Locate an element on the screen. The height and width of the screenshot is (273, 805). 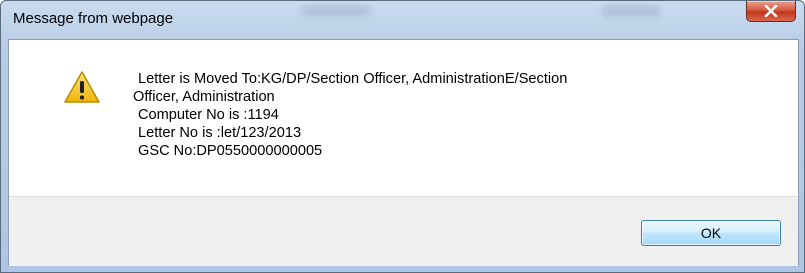
message-line: Officer, Administration is located at coordinates (204, 97).